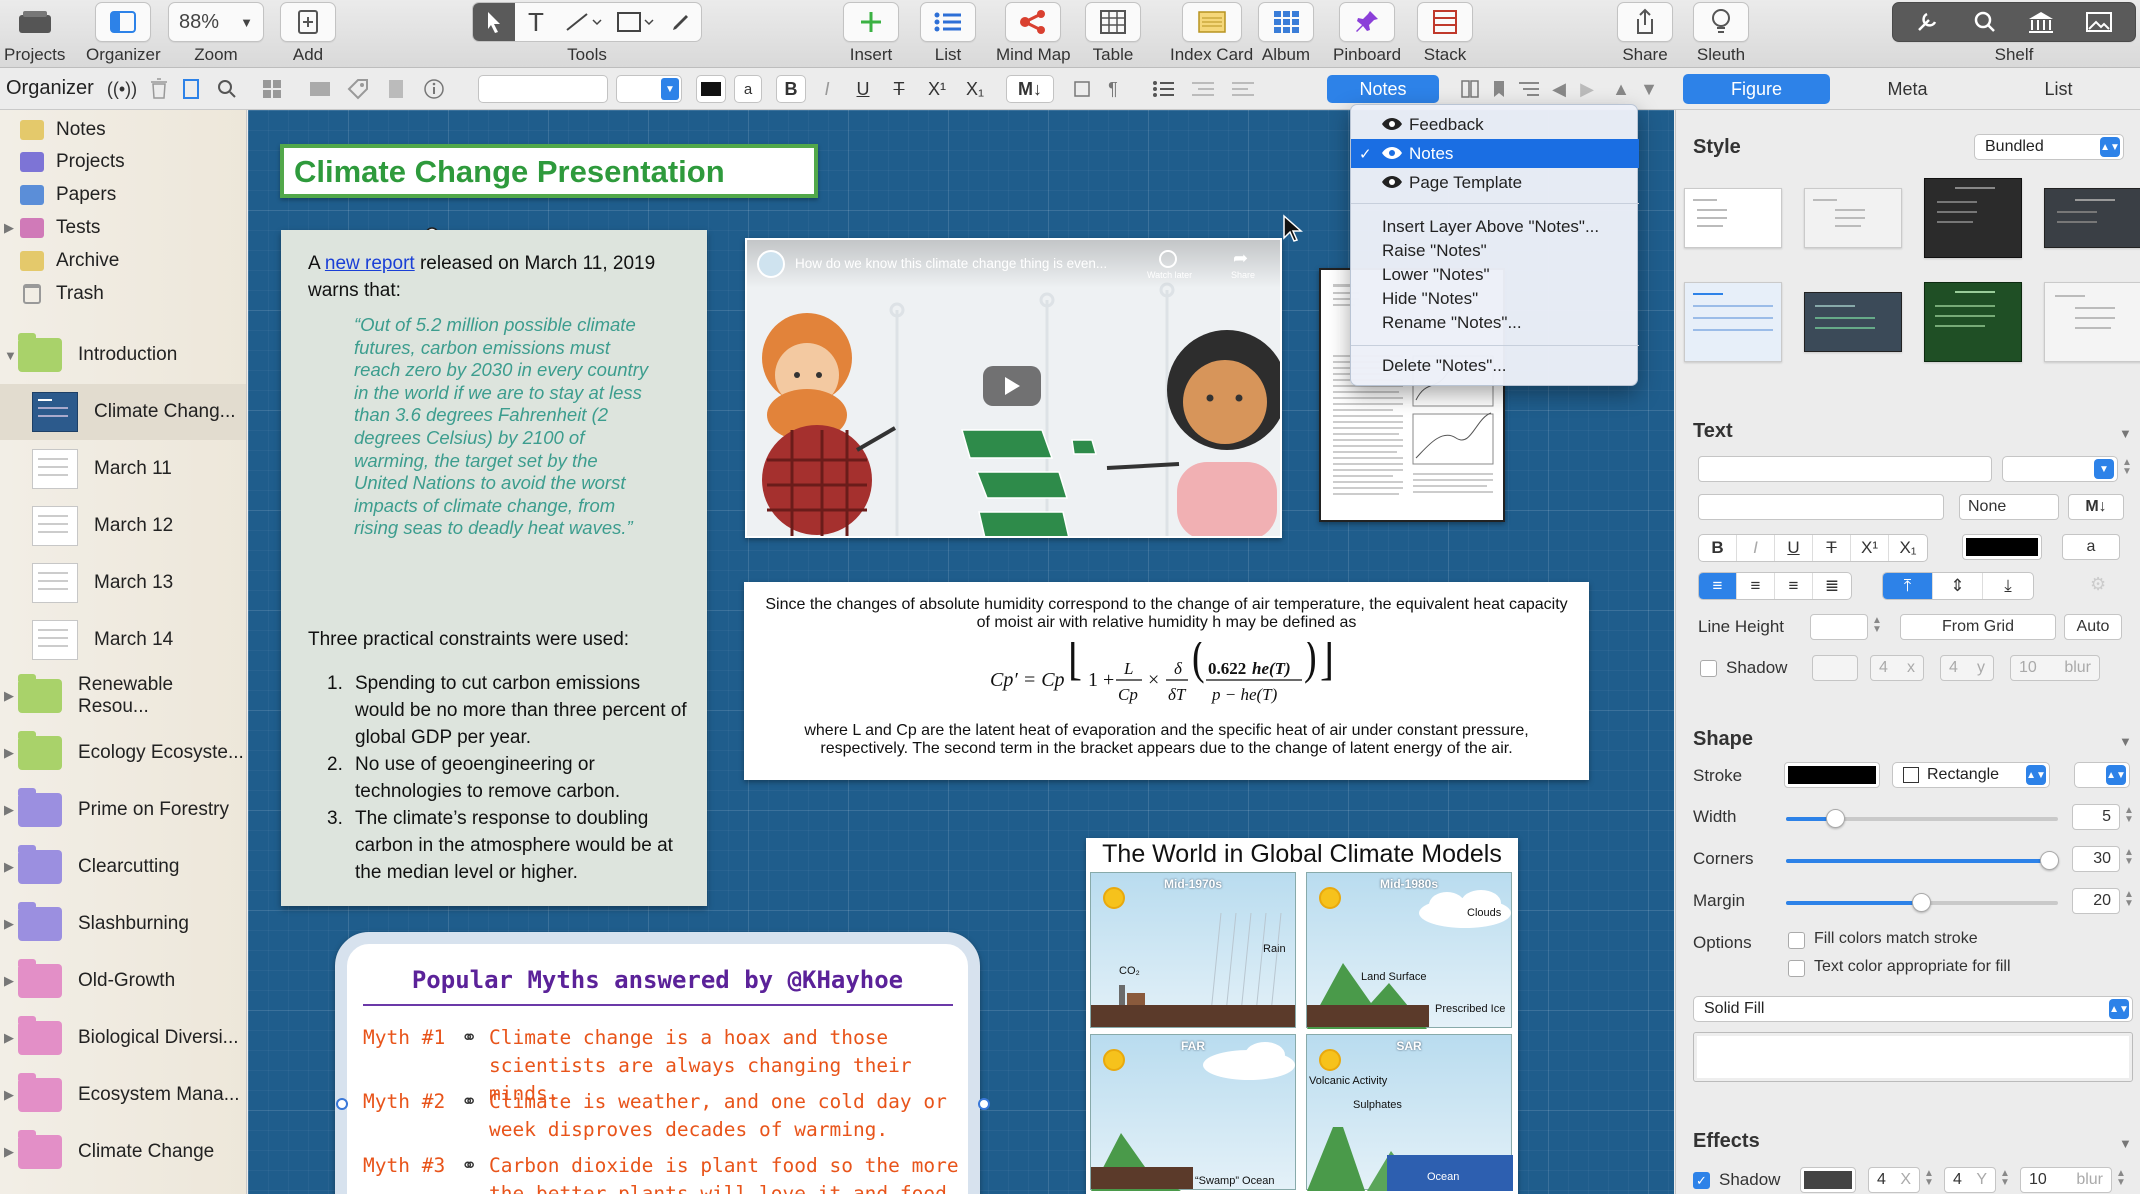 The image size is (2140, 1194). I want to click on layer-popup-button: Notes, so click(1383, 89).